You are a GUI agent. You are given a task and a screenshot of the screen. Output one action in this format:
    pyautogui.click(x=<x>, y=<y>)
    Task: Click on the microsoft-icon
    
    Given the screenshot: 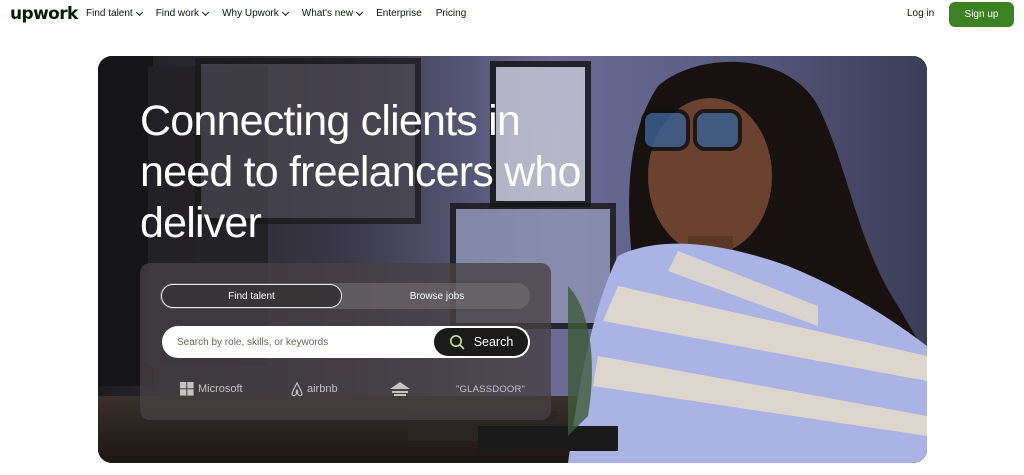 What is the action you would take?
    pyautogui.click(x=187, y=389)
    